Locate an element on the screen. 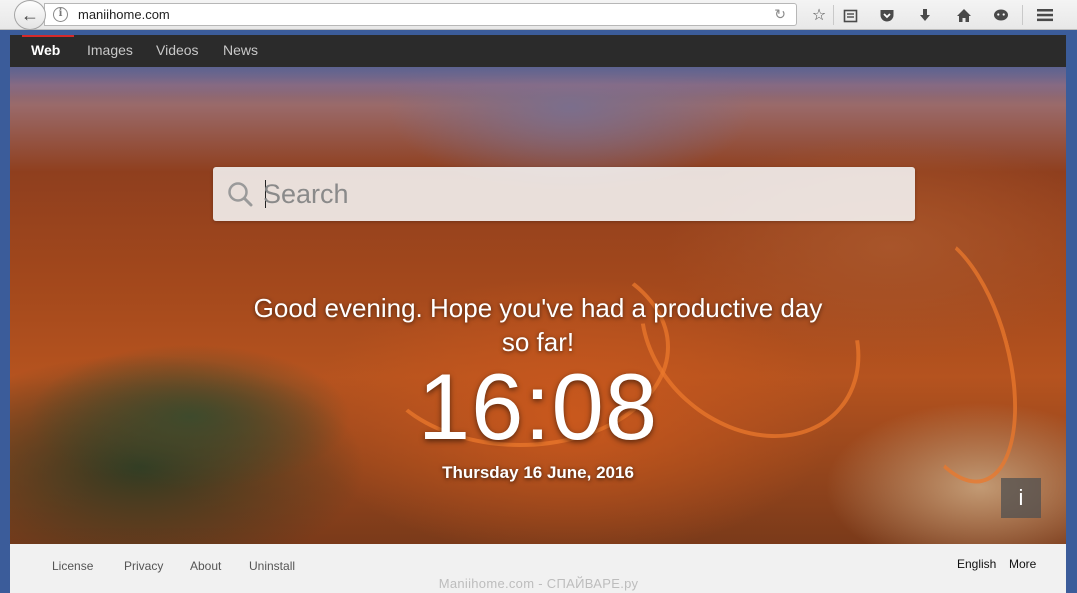 Image resolution: width=1077 pixels, height=593 pixels. arrow-left-icon: ← is located at coordinates (30, 14).